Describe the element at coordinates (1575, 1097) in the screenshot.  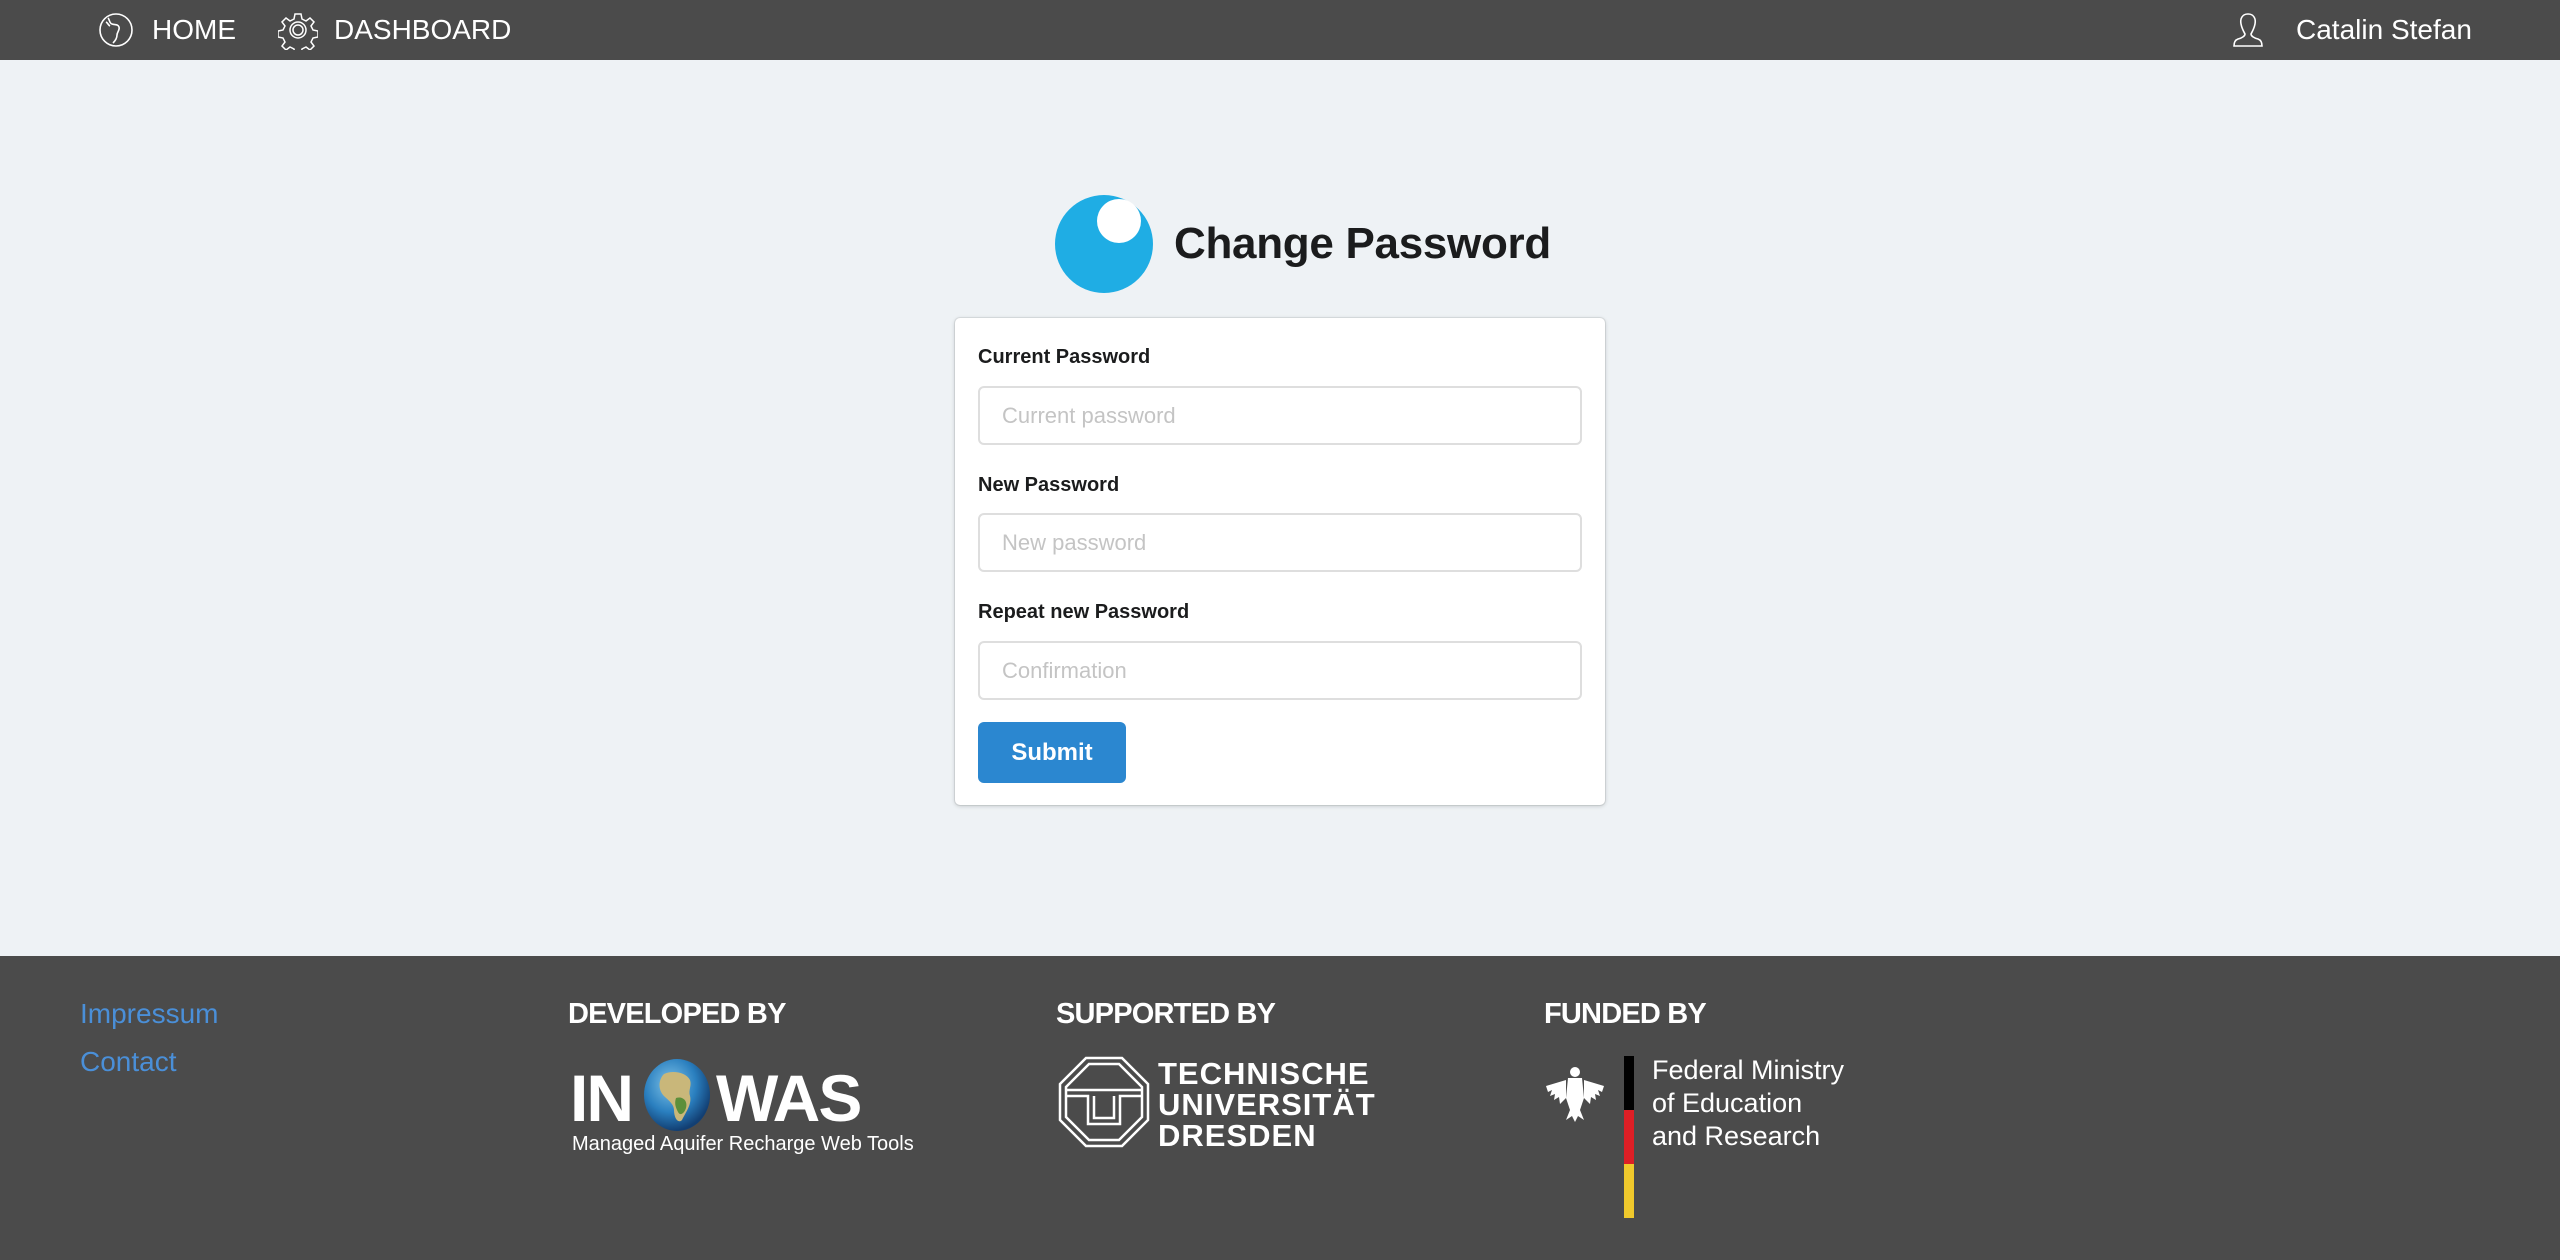
I see `federal-eagle-icon` at that location.